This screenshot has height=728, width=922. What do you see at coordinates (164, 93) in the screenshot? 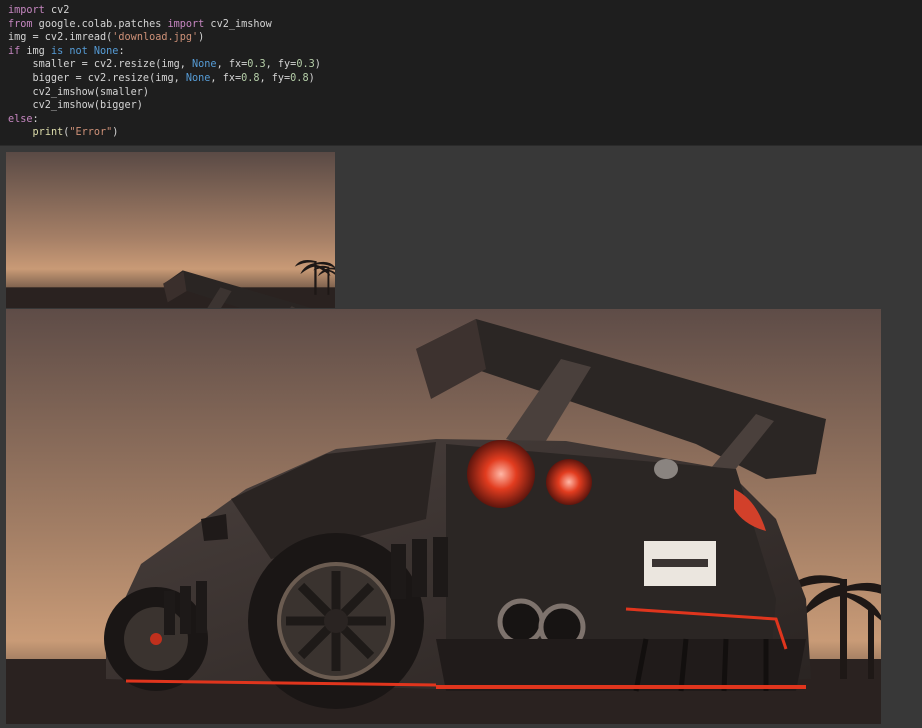
I see `code-line: cv2_imshow(smaller)` at bounding box center [164, 93].